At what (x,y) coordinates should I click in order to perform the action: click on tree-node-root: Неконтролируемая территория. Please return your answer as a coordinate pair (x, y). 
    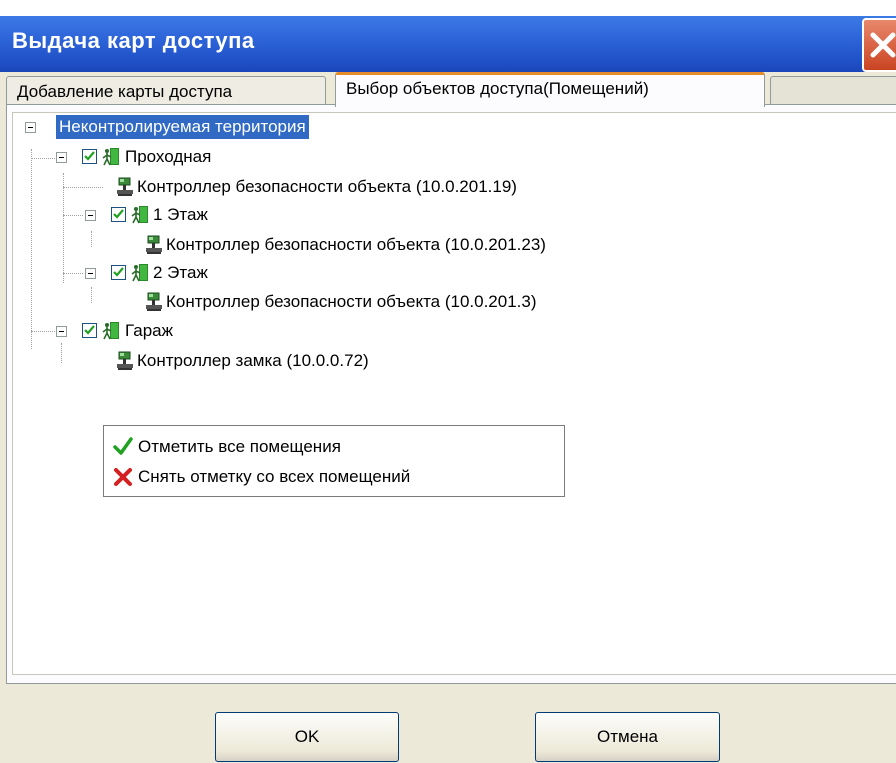
    Looking at the image, I should click on (263, 127).